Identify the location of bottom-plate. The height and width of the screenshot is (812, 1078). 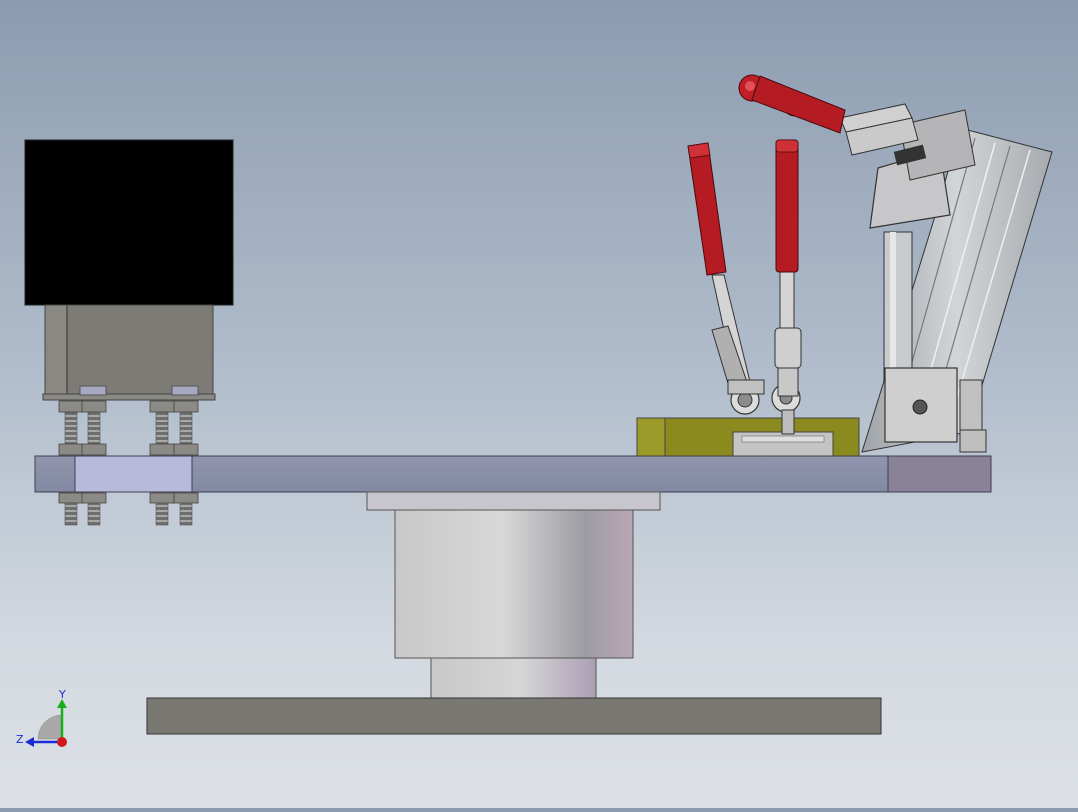
(514, 716).